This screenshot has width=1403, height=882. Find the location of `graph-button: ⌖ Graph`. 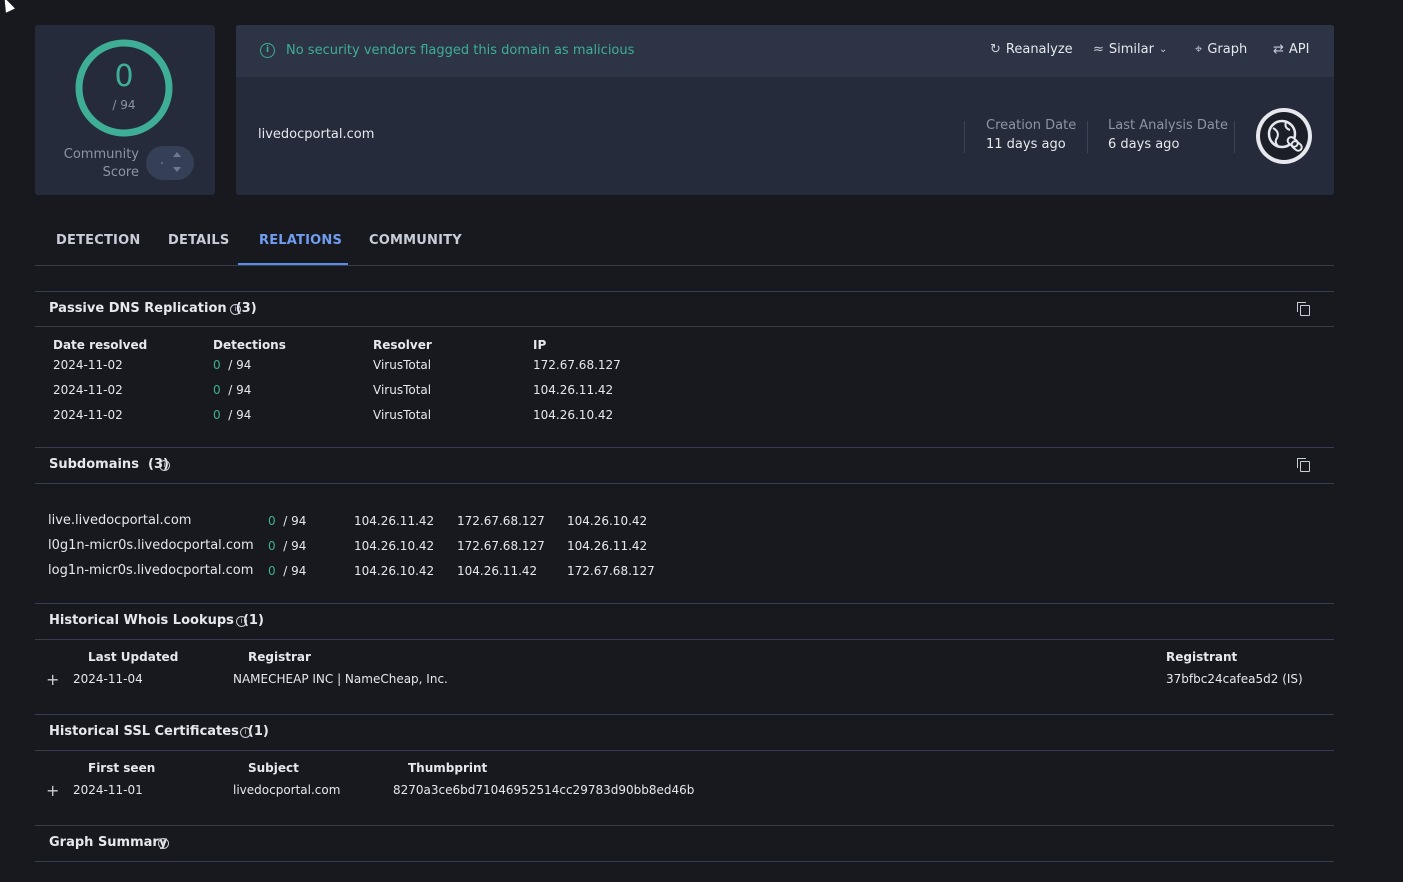

graph-button: ⌖ Graph is located at coordinates (1221, 49).